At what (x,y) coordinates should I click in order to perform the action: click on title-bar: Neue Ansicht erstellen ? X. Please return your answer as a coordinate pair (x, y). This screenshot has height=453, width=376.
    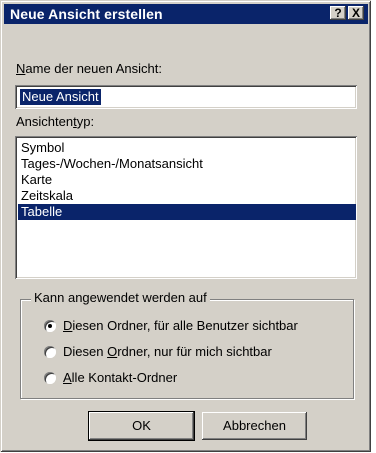
    Looking at the image, I should click on (186, 14).